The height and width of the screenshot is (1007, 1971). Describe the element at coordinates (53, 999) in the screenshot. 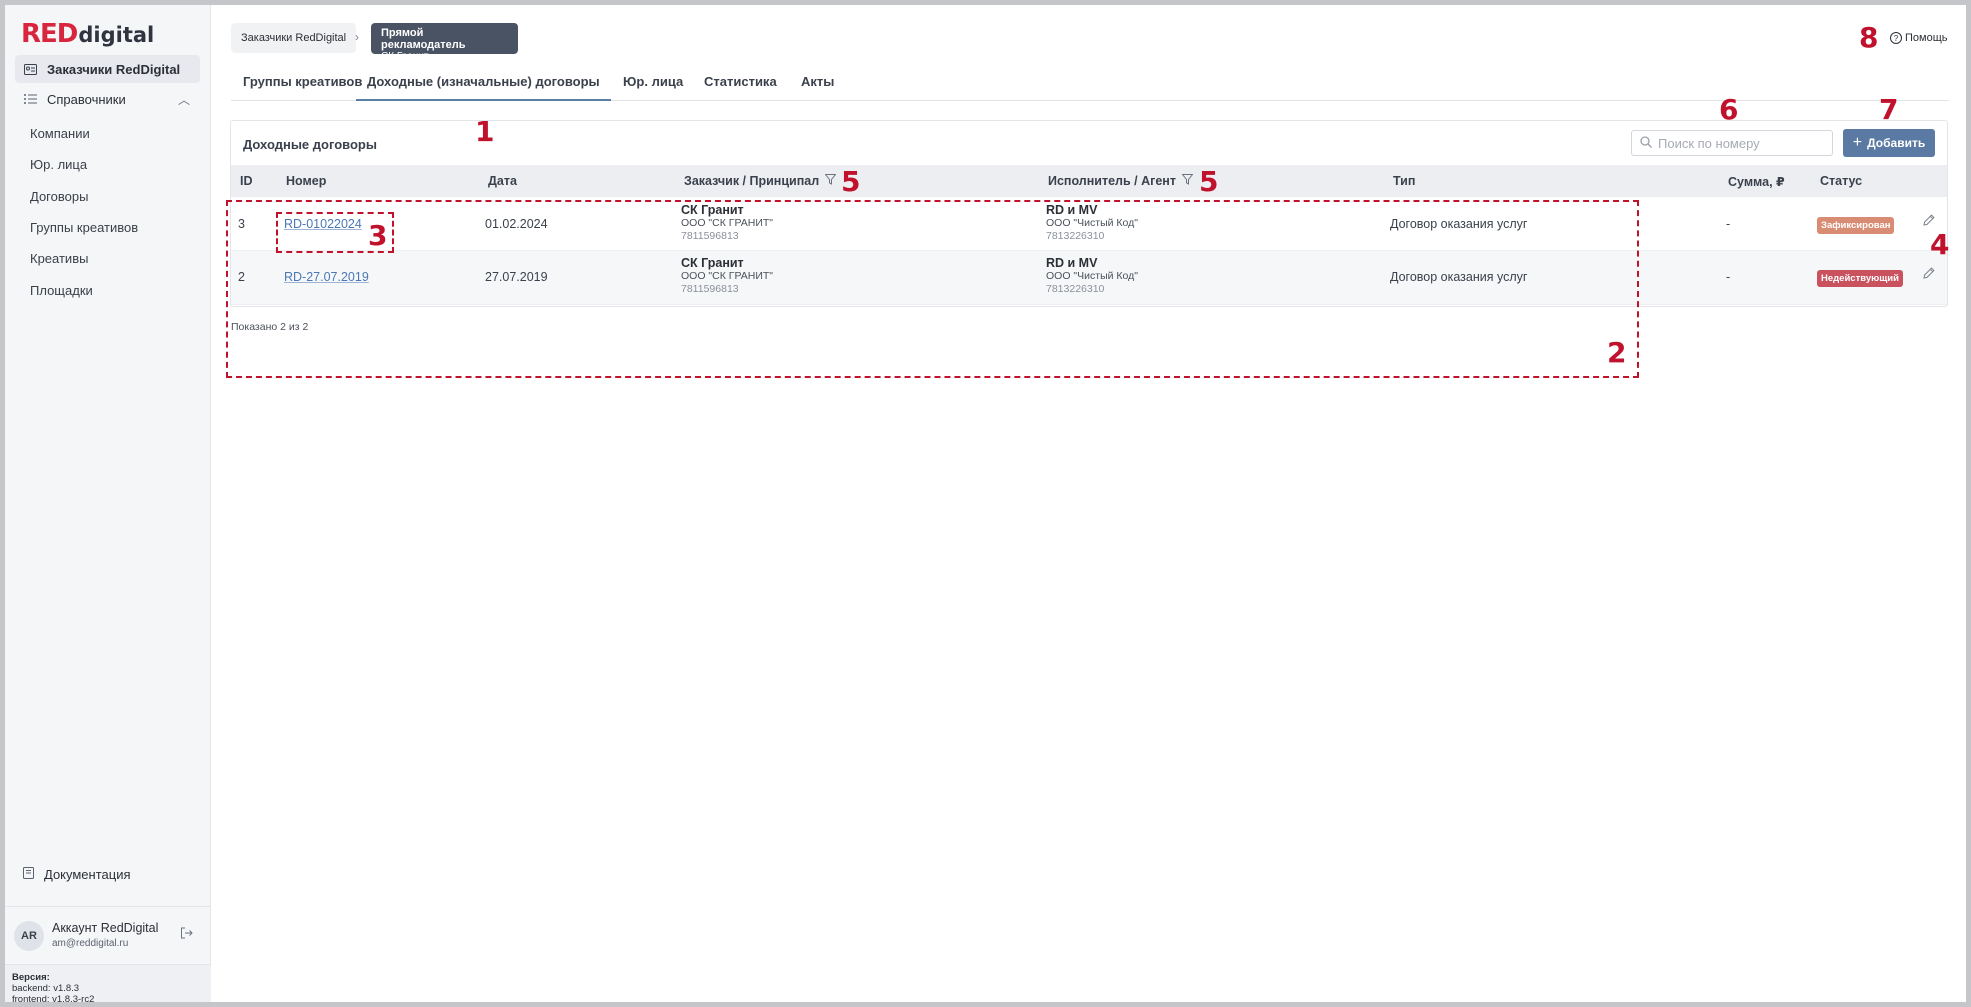

I see `frontend-version: frontend: v1.8.3-rc2` at that location.